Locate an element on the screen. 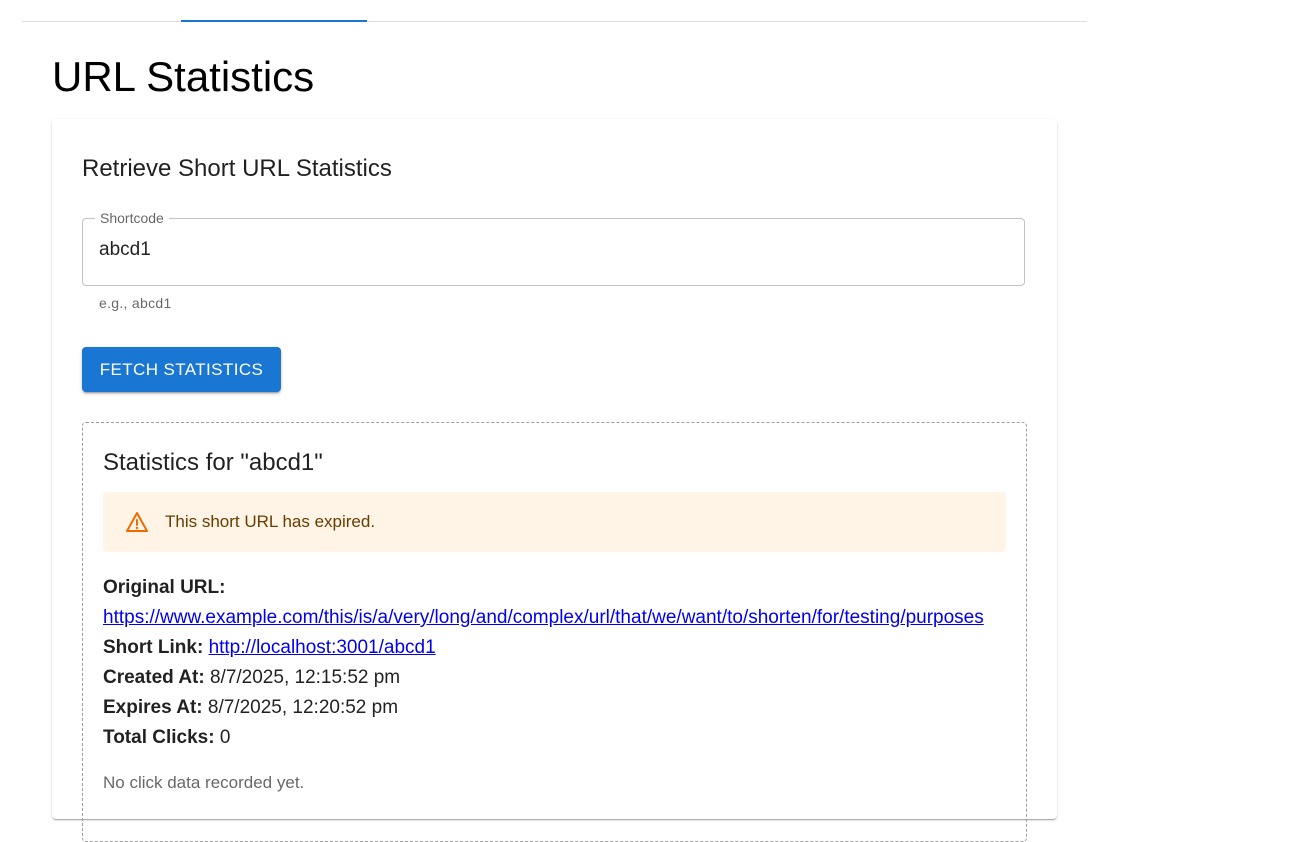 The image size is (1304, 842). expires-at-value: 8/7/2025, 12:20:52 pm is located at coordinates (303, 707).